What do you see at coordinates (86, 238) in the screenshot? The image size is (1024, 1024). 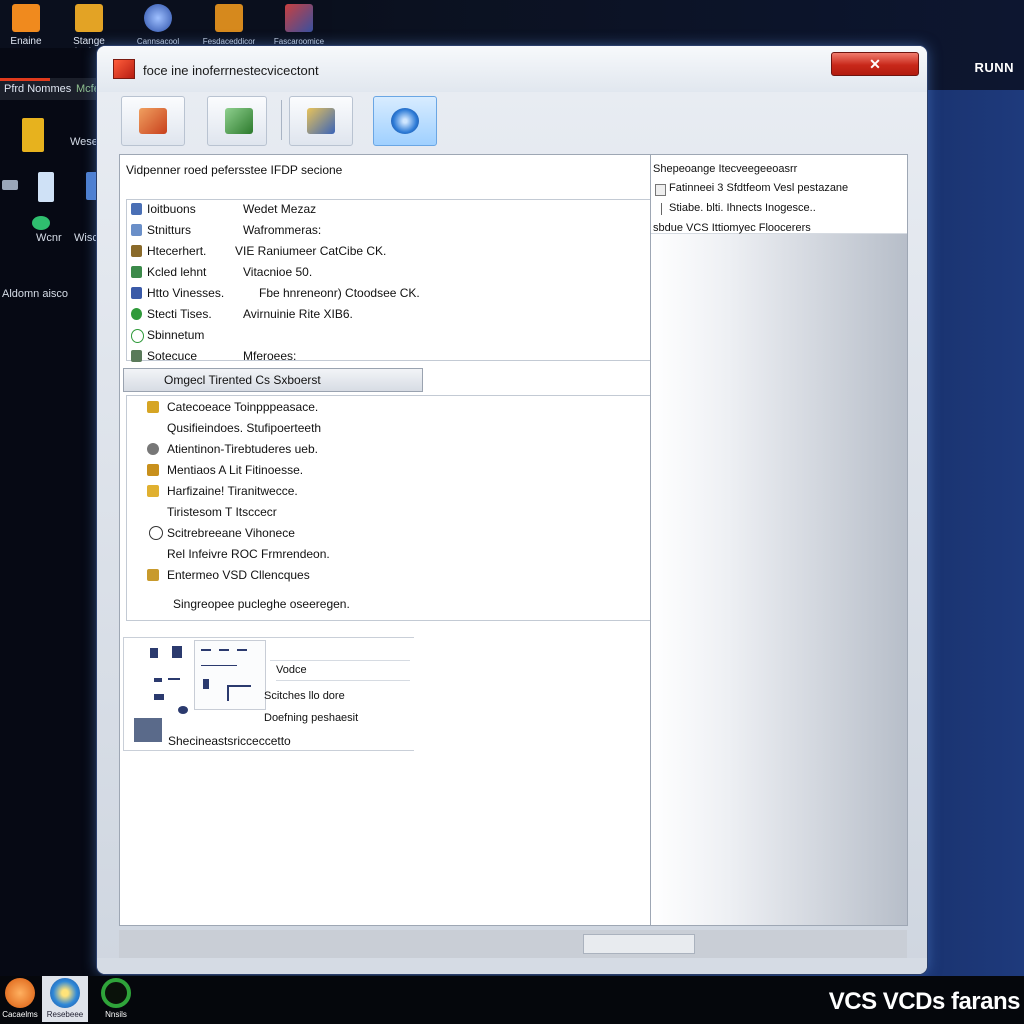 I see `left-label: Wisc` at bounding box center [86, 238].